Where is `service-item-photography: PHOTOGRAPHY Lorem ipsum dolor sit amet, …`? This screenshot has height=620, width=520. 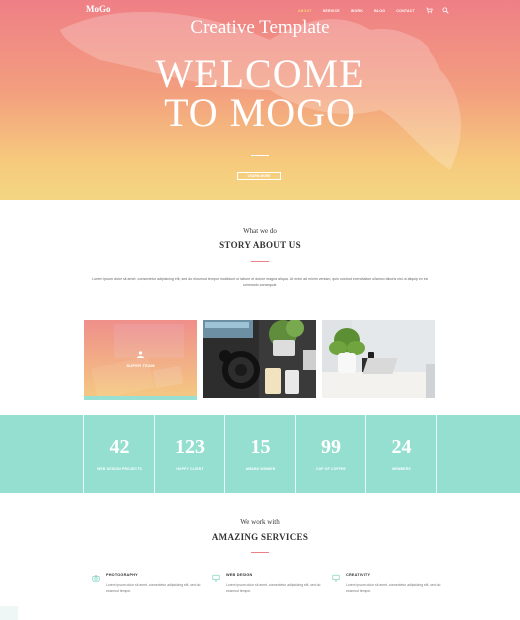 service-item-photography: PHOTOGRAPHY Lorem ipsum dolor sit amet, … is located at coordinates (148, 587).